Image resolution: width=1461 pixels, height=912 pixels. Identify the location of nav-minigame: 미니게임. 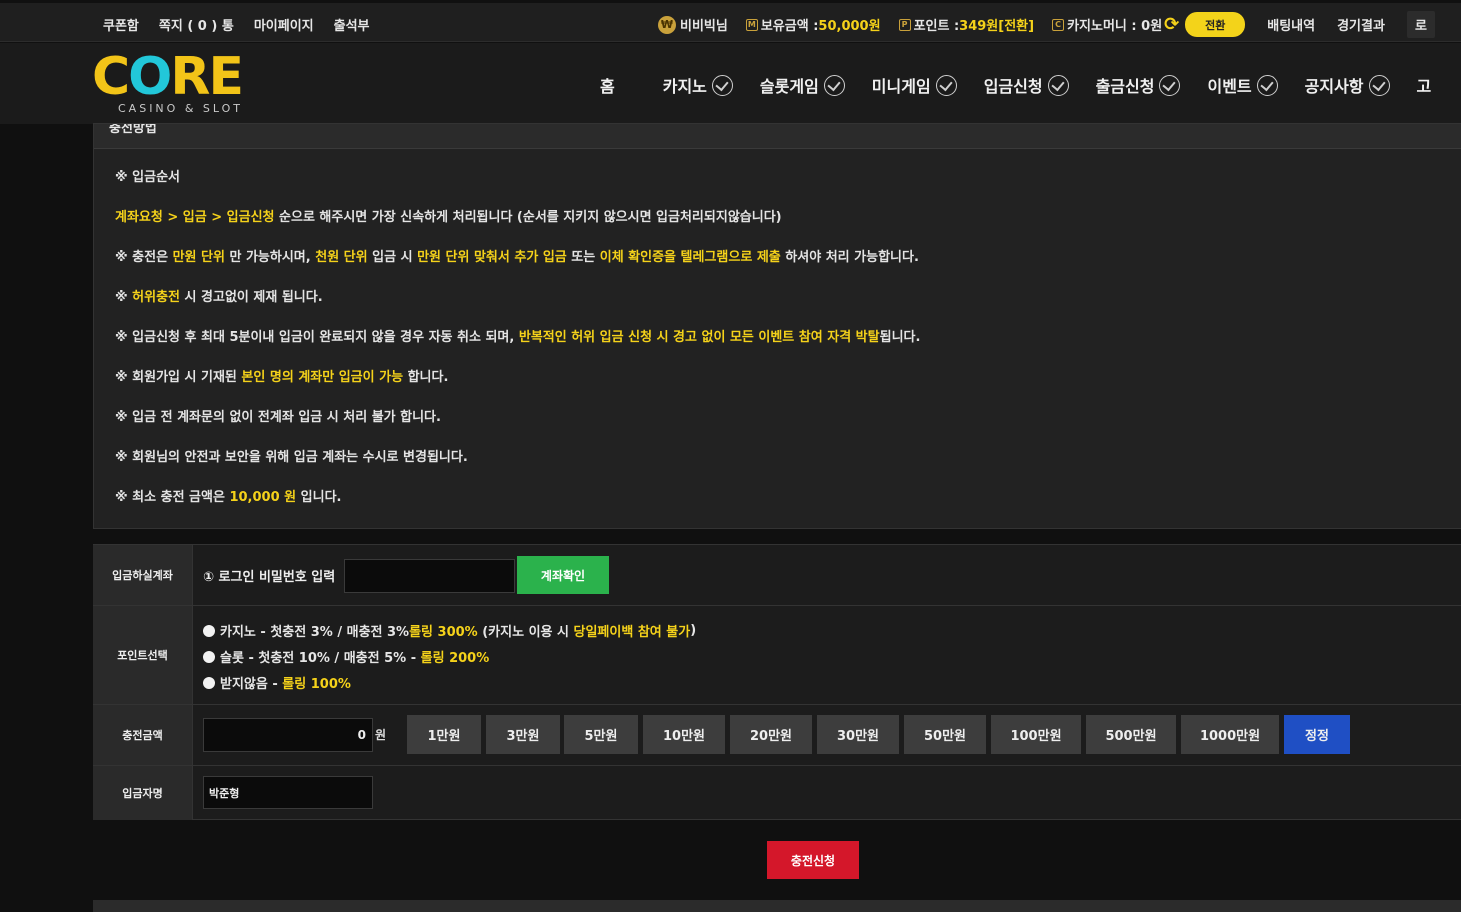
(914, 85).